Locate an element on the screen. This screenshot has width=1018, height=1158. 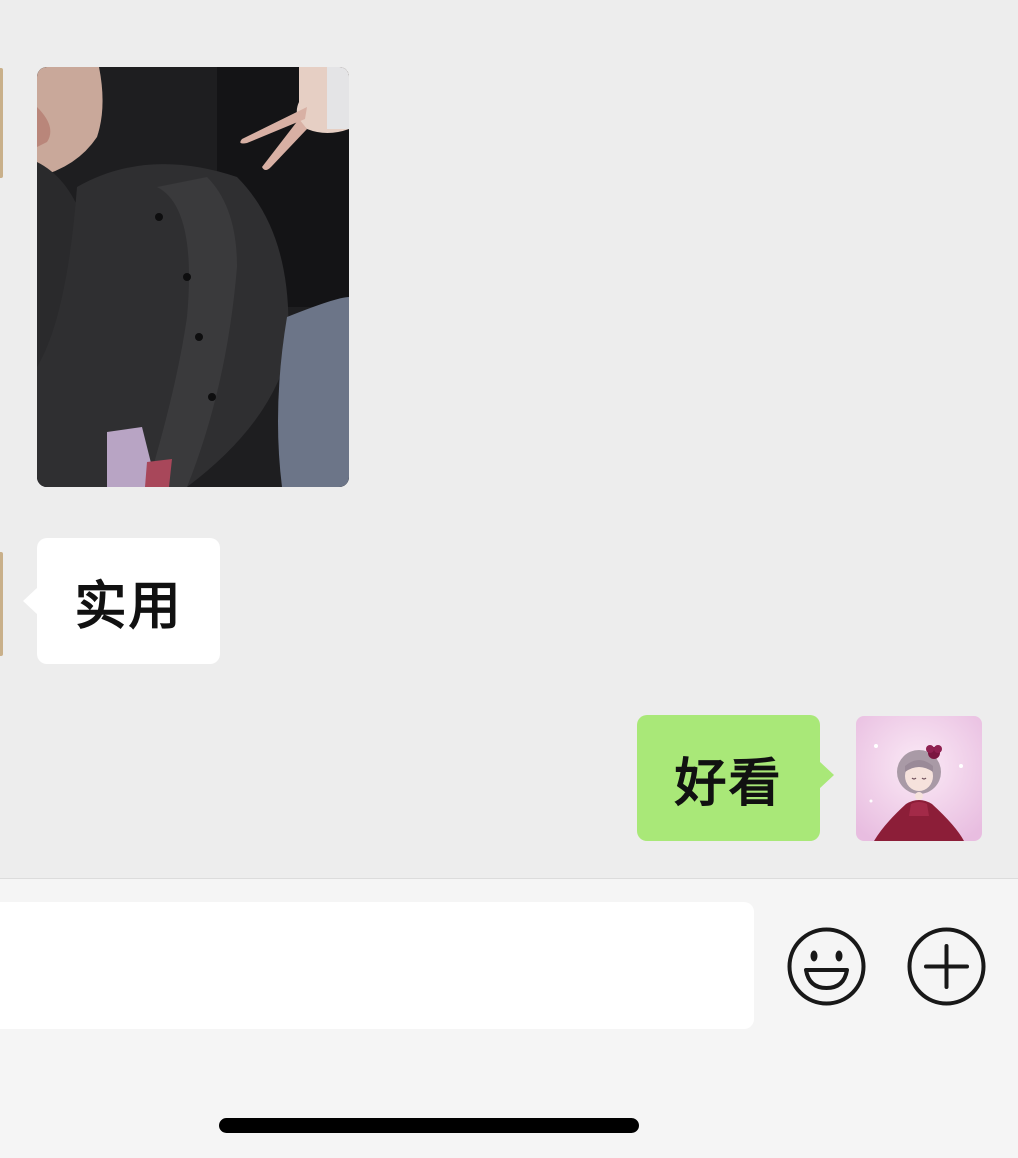
plus-circle-icon is located at coordinates (946, 966).